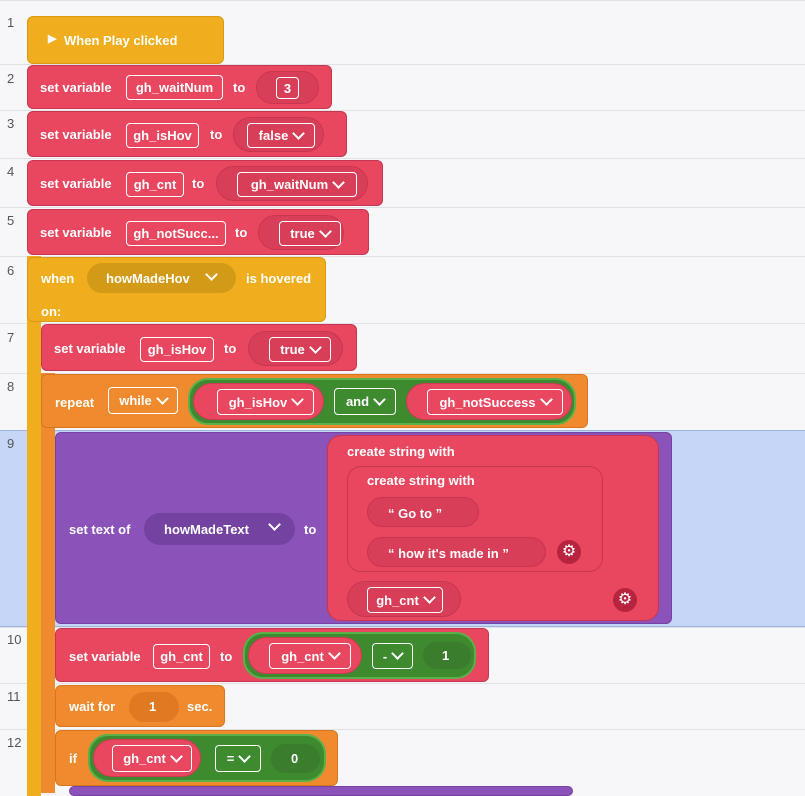 The width and height of the screenshot is (805, 796). I want to click on set-variable-block: set variable gh_isHov to false, so click(187, 134).